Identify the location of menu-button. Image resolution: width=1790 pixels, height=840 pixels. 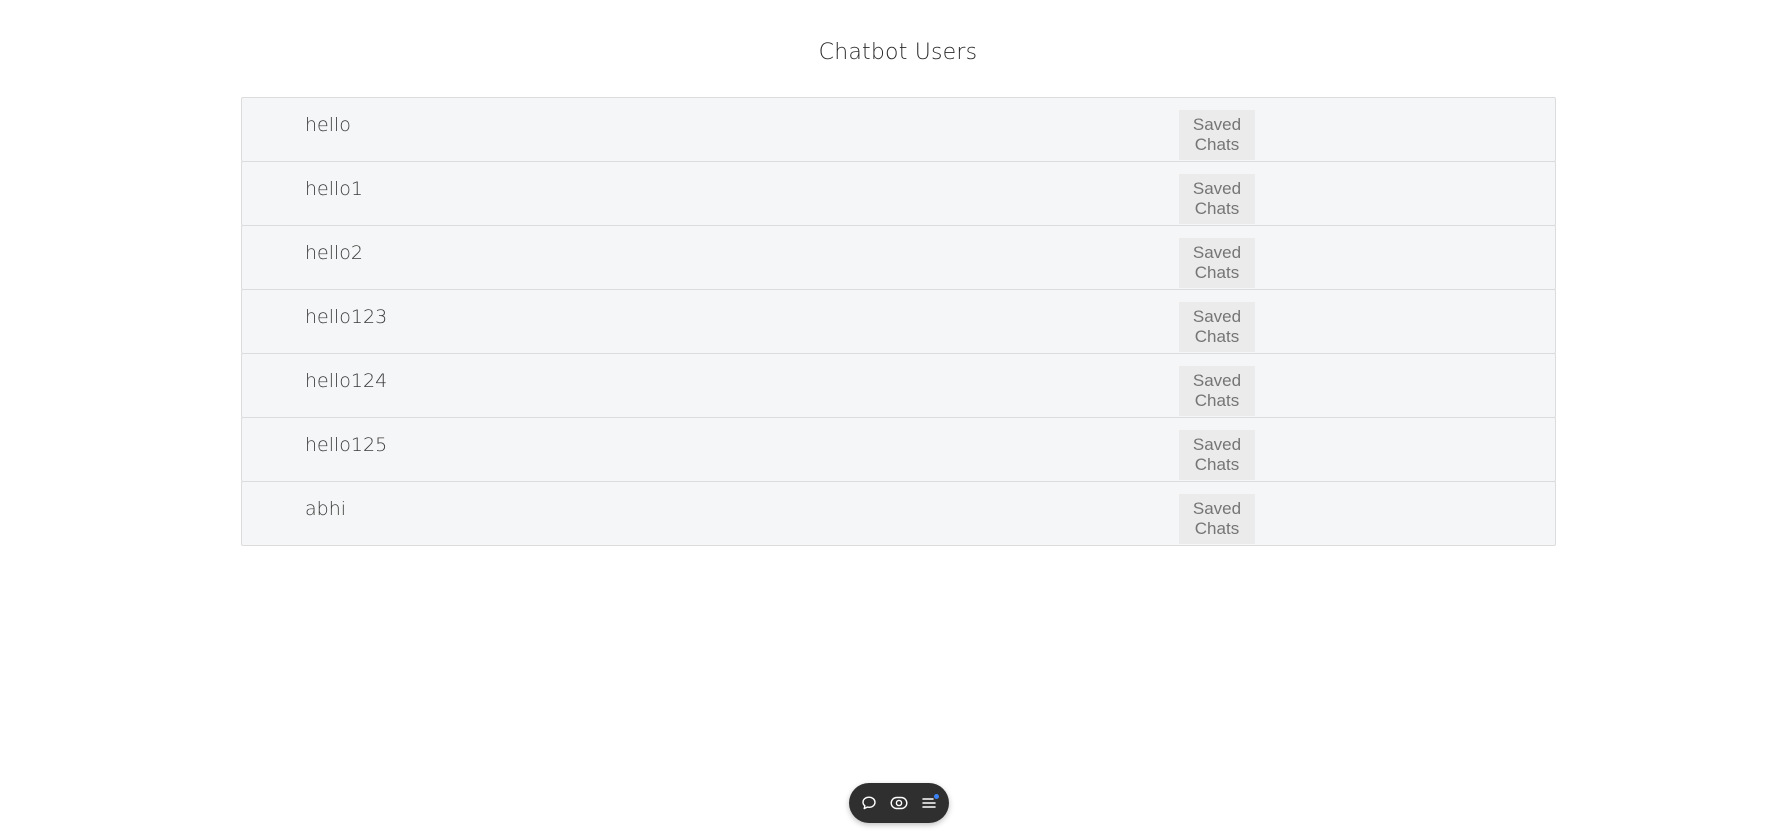
(929, 803).